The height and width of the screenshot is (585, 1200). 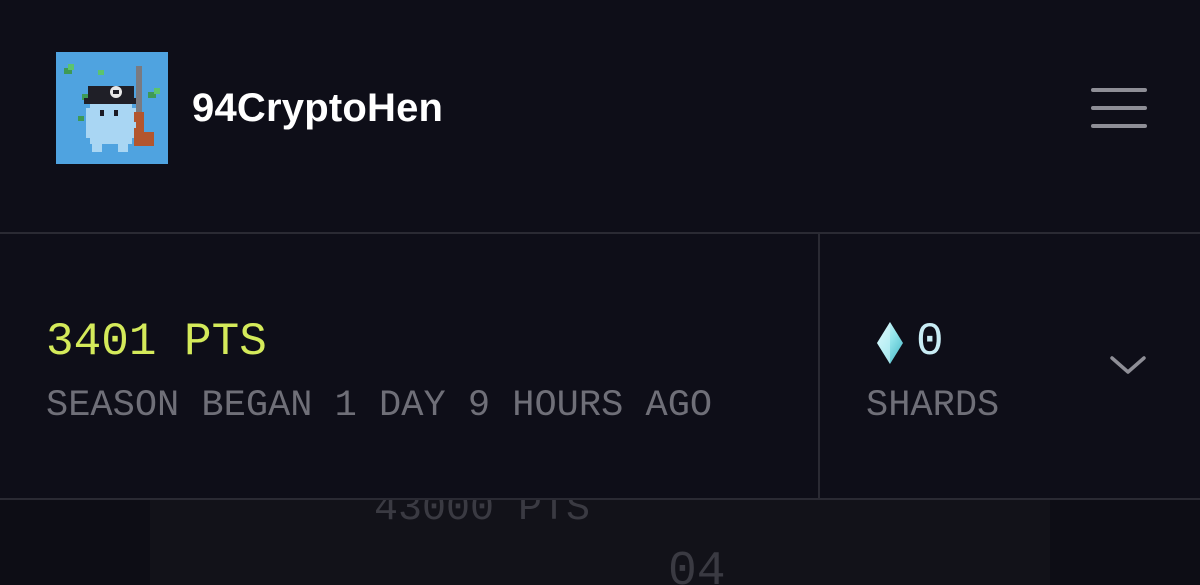 What do you see at coordinates (156, 342) in the screenshot?
I see `points-value: 3401 PTS` at bounding box center [156, 342].